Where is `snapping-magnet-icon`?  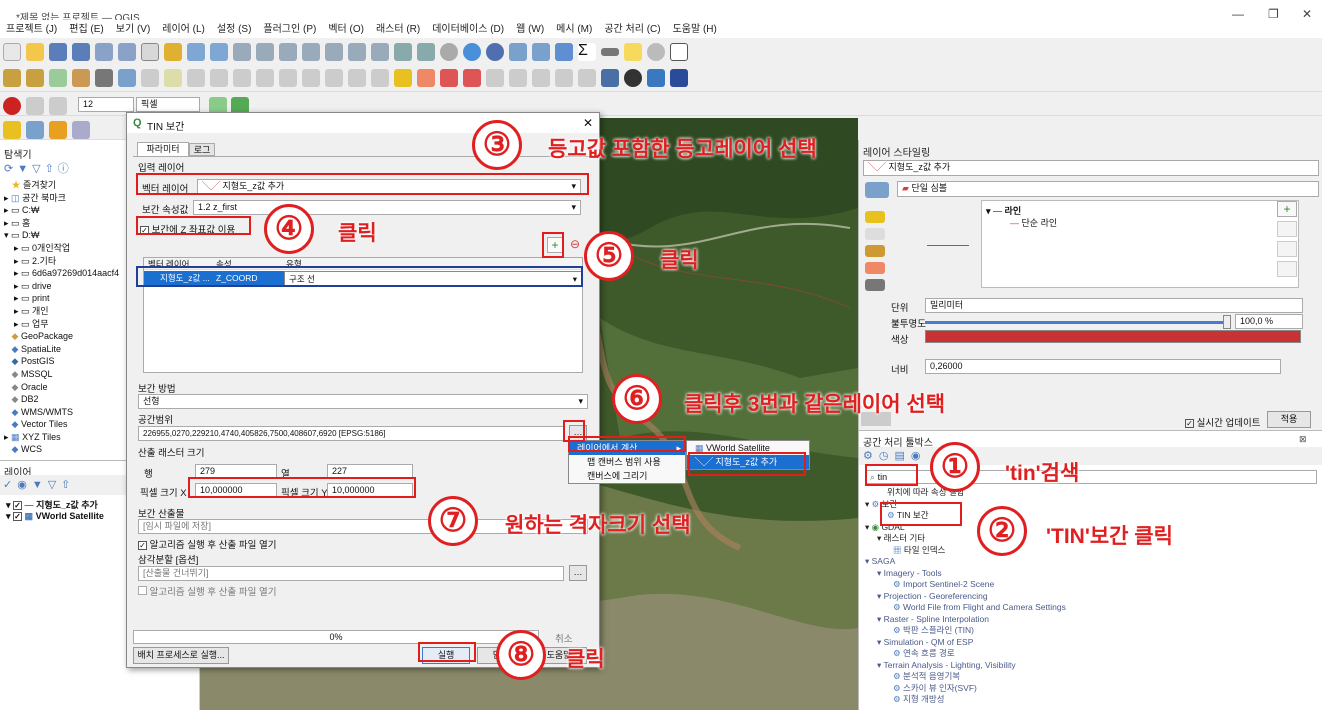 snapping-magnet-icon is located at coordinates (12, 106).